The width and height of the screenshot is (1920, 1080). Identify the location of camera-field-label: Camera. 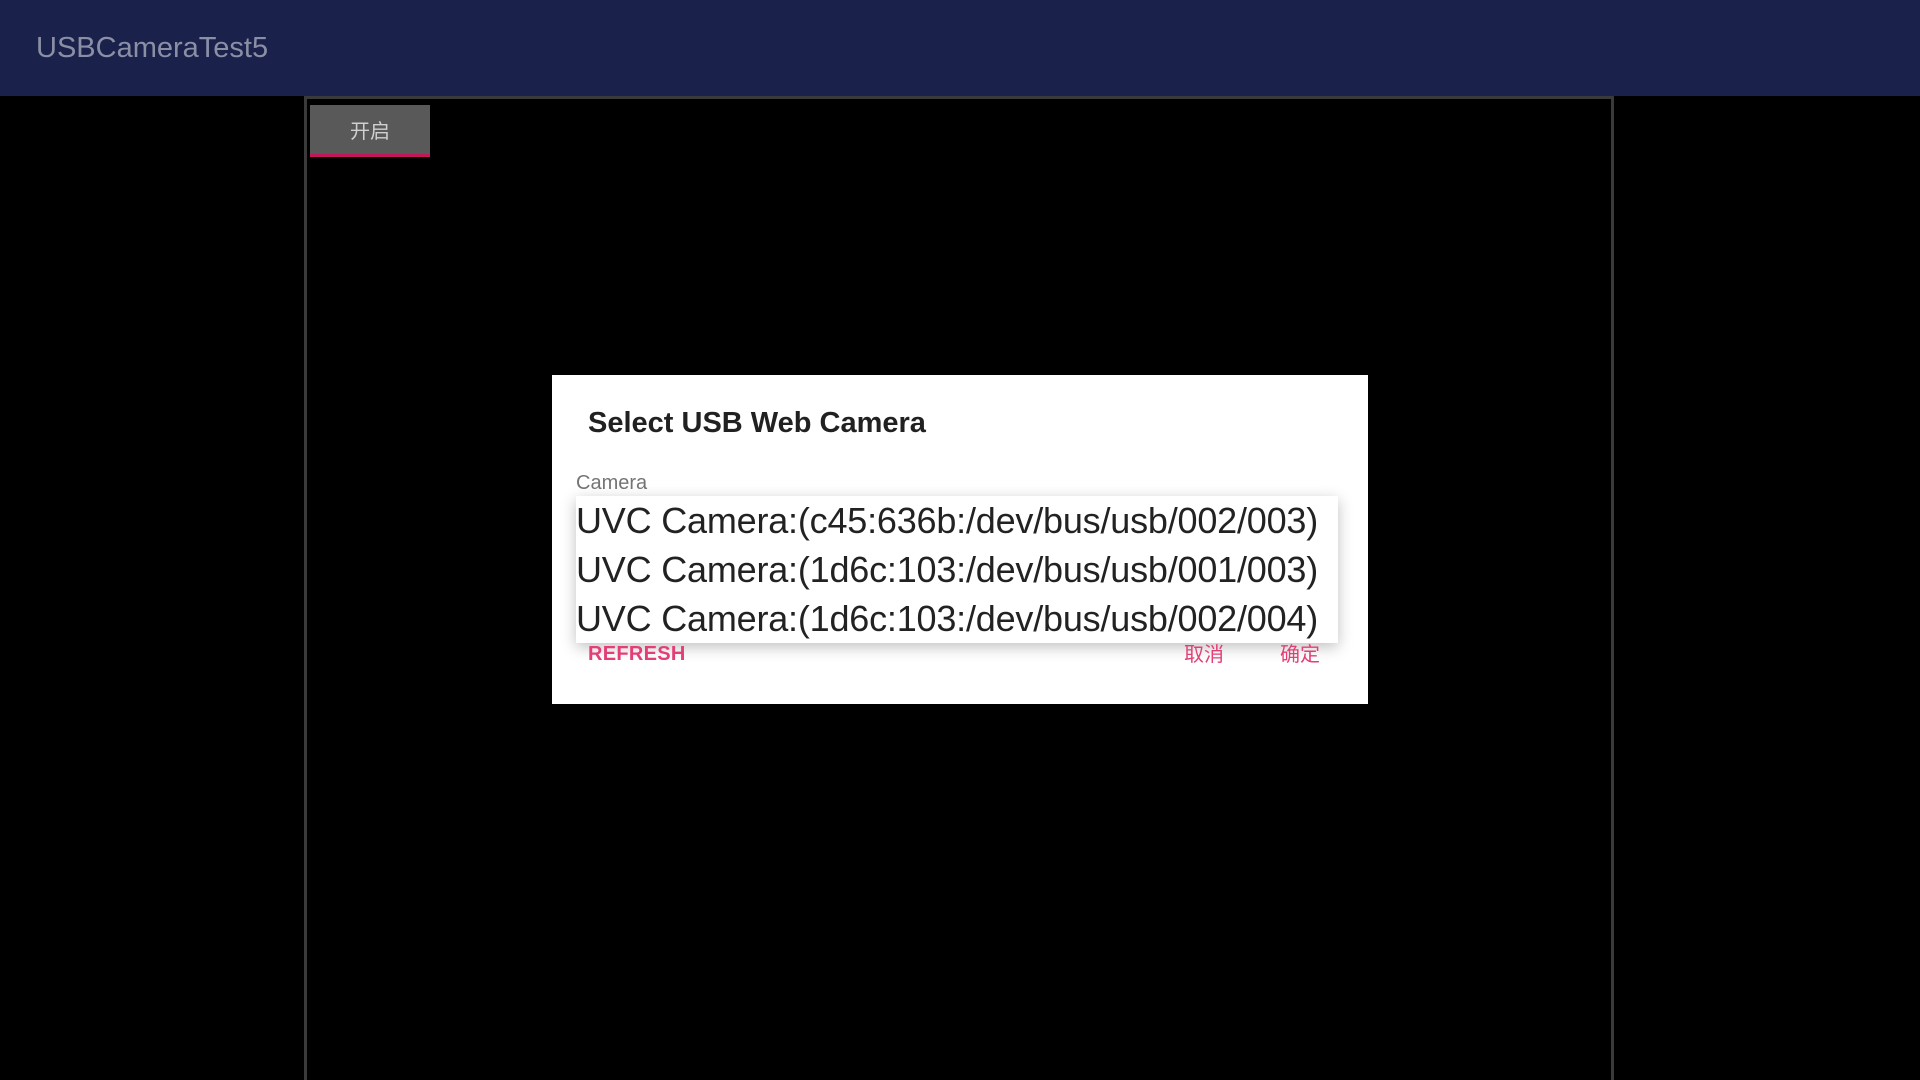
(612, 483).